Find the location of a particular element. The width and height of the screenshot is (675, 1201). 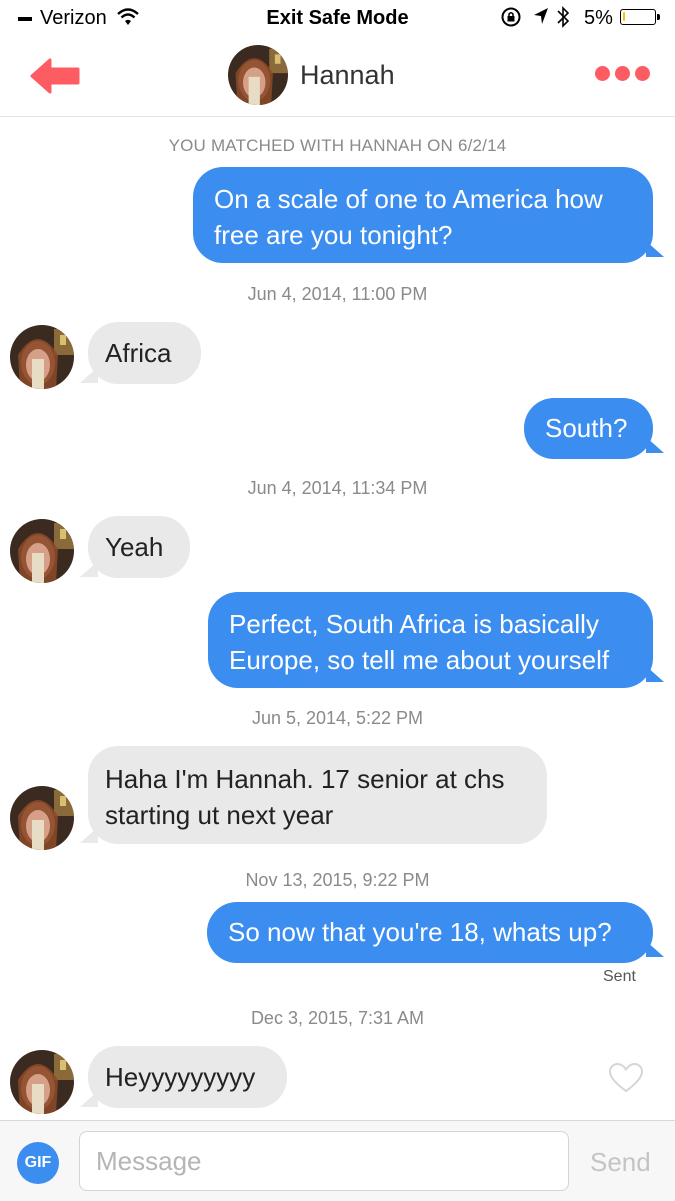

message-input is located at coordinates (324, 1161).